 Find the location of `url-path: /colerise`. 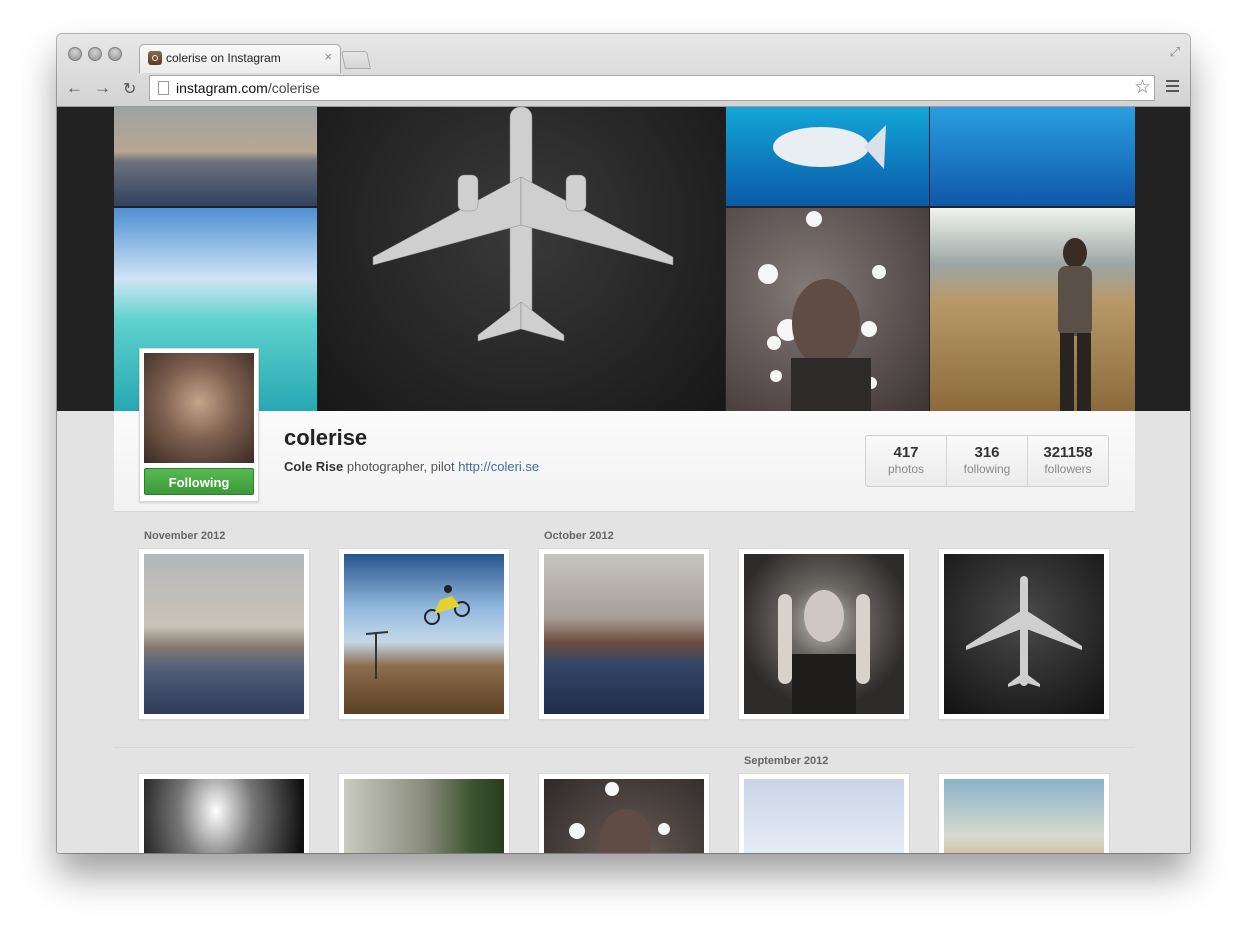

url-path: /colerise is located at coordinates (293, 88).